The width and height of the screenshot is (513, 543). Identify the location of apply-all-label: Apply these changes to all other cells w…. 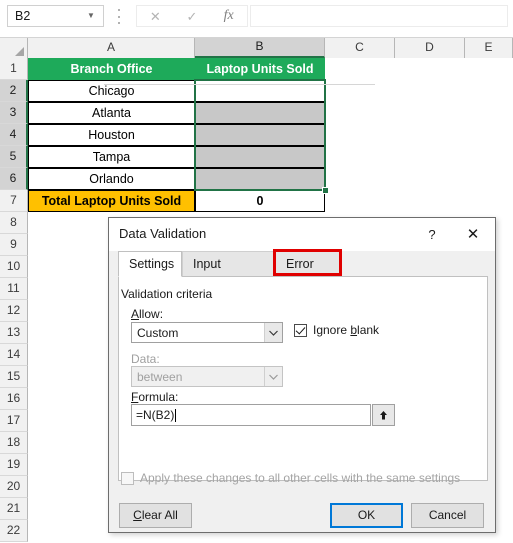
(300, 478).